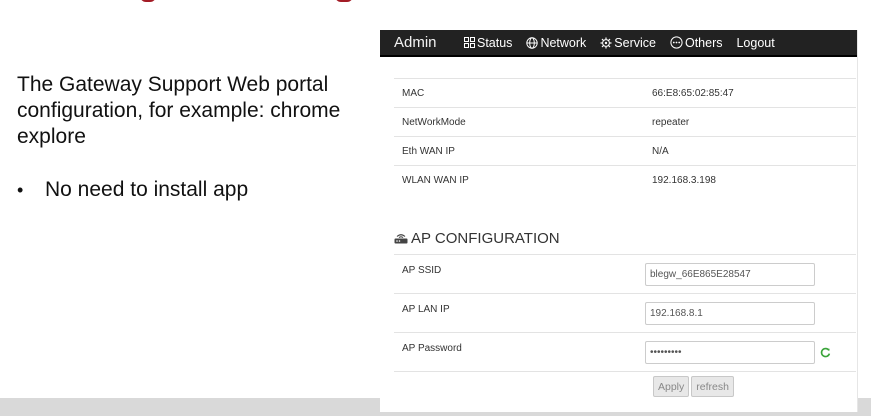 The width and height of the screenshot is (871, 416). I want to click on ap-lan-ip-label: AP LAN IP, so click(426, 309).